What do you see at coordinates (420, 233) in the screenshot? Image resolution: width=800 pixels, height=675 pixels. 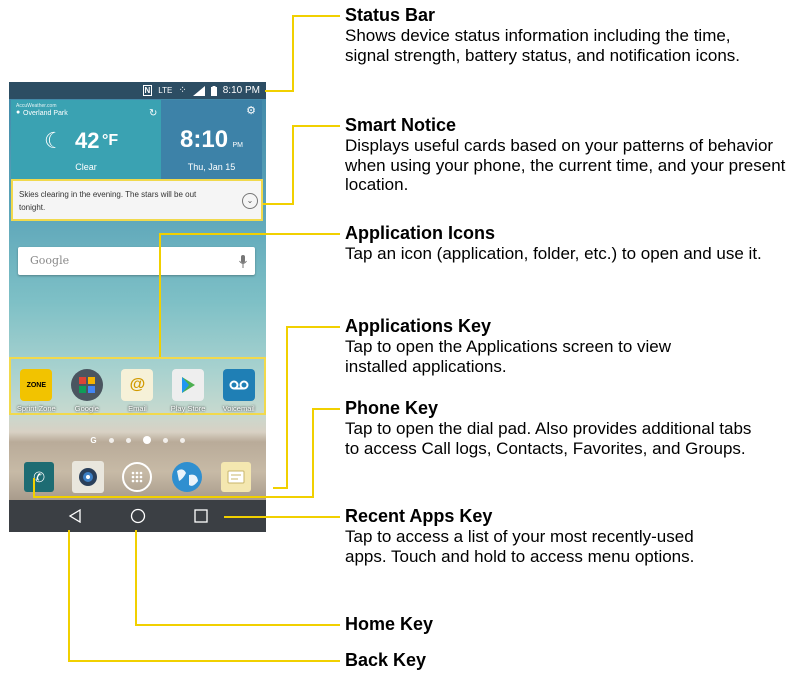 I see `callout-application-icons-title: Application Icons` at bounding box center [420, 233].